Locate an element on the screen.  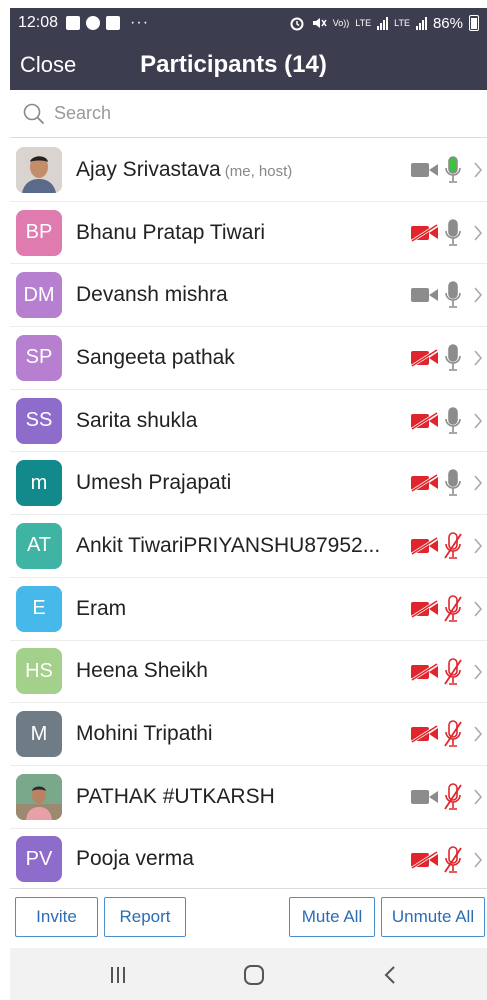
avatar is located at coordinates (39, 796).